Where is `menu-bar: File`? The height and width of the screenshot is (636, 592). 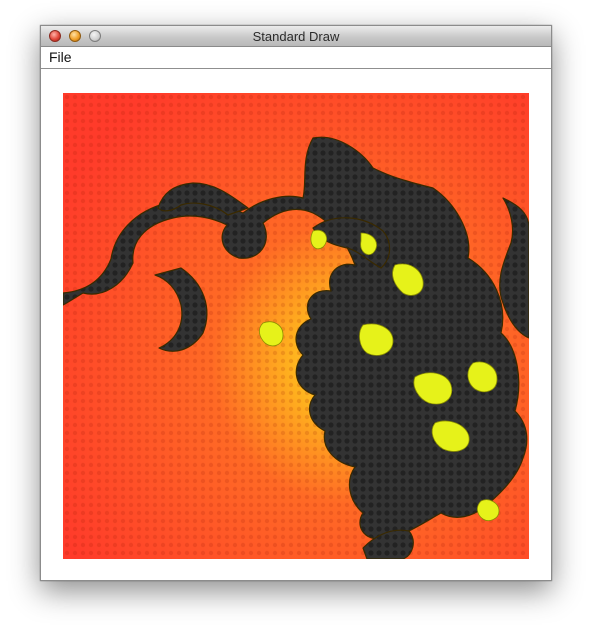 menu-bar: File is located at coordinates (296, 58).